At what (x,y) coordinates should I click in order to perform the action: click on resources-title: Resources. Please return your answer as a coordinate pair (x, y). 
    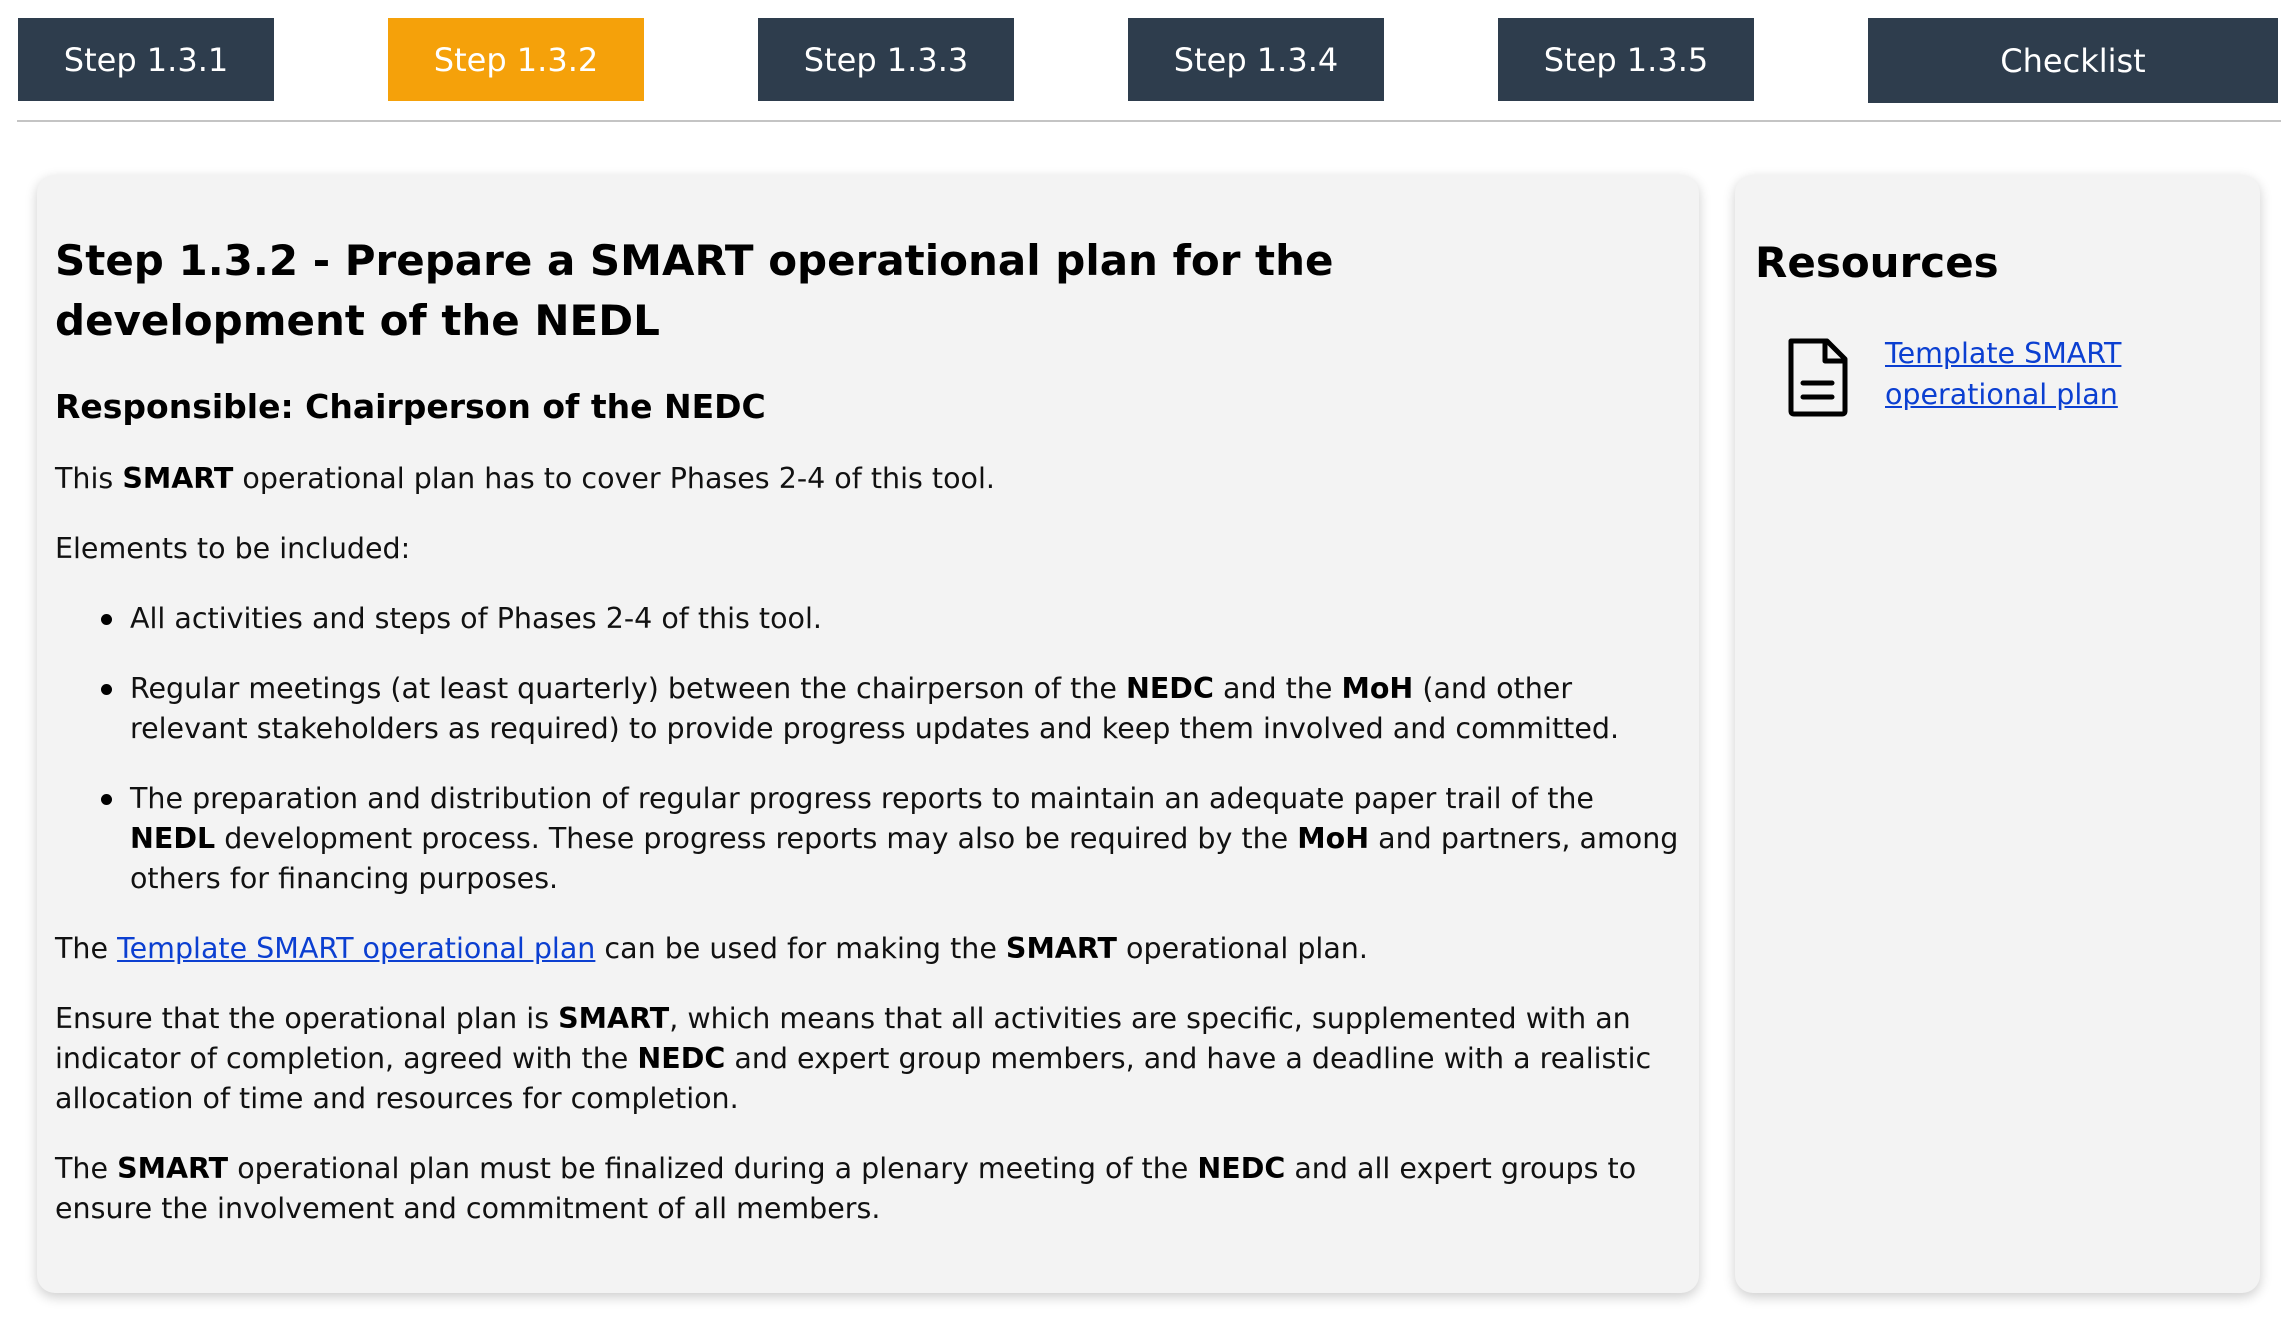
    Looking at the image, I should click on (1877, 262).